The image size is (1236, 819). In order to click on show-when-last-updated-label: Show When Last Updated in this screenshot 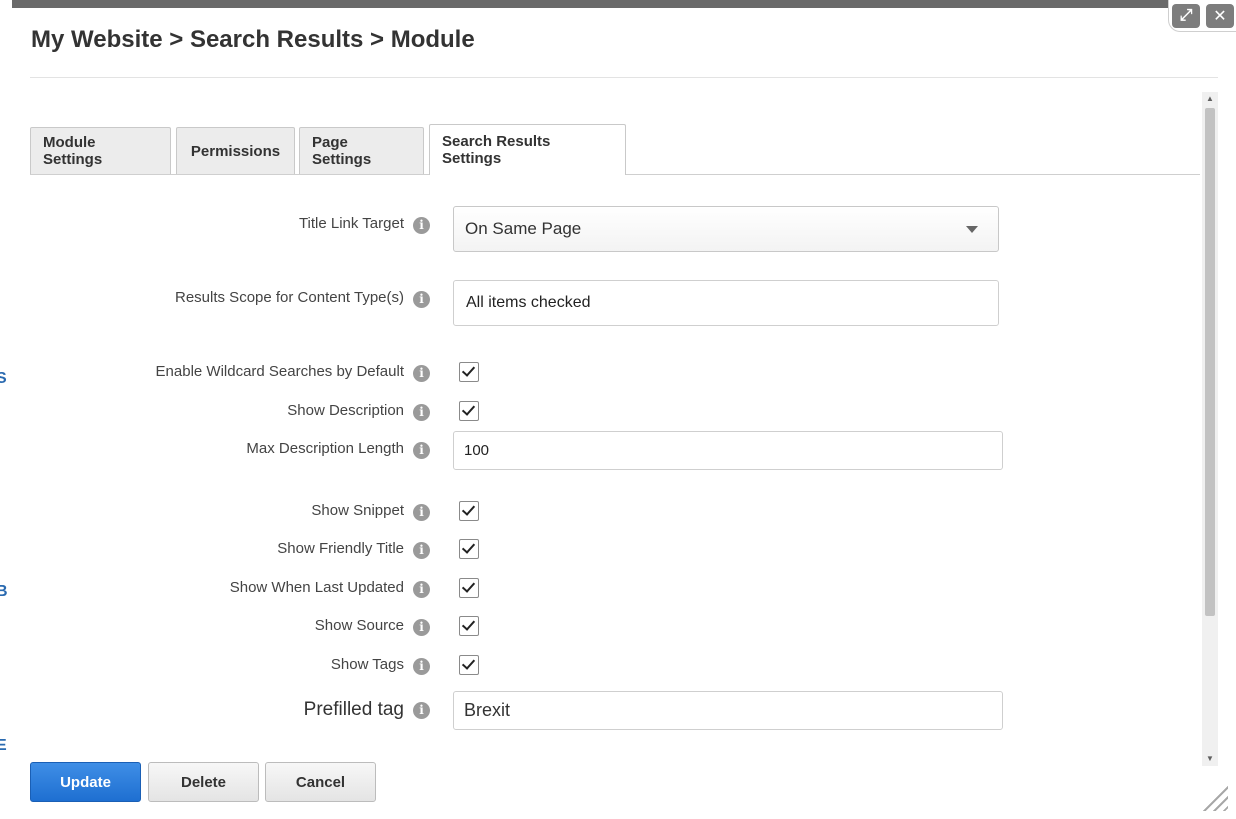, I will do `click(316, 587)`.